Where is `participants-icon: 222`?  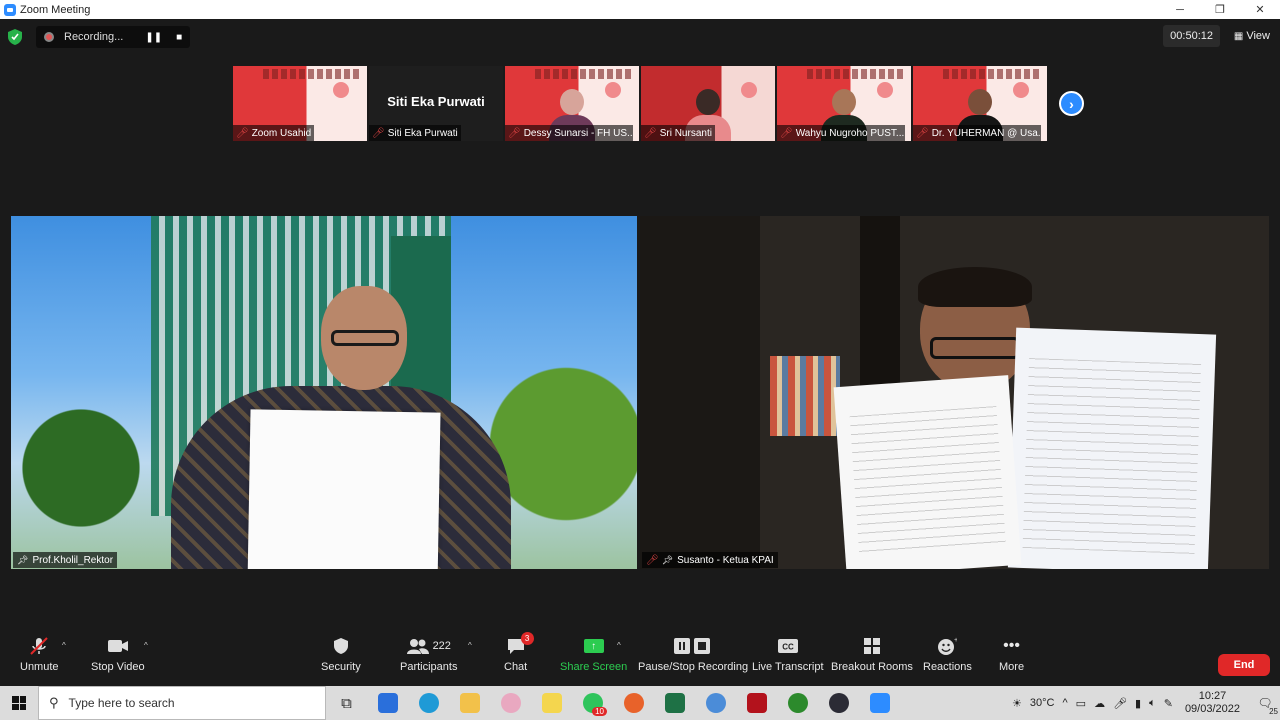 participants-icon: 222 is located at coordinates (428, 646).